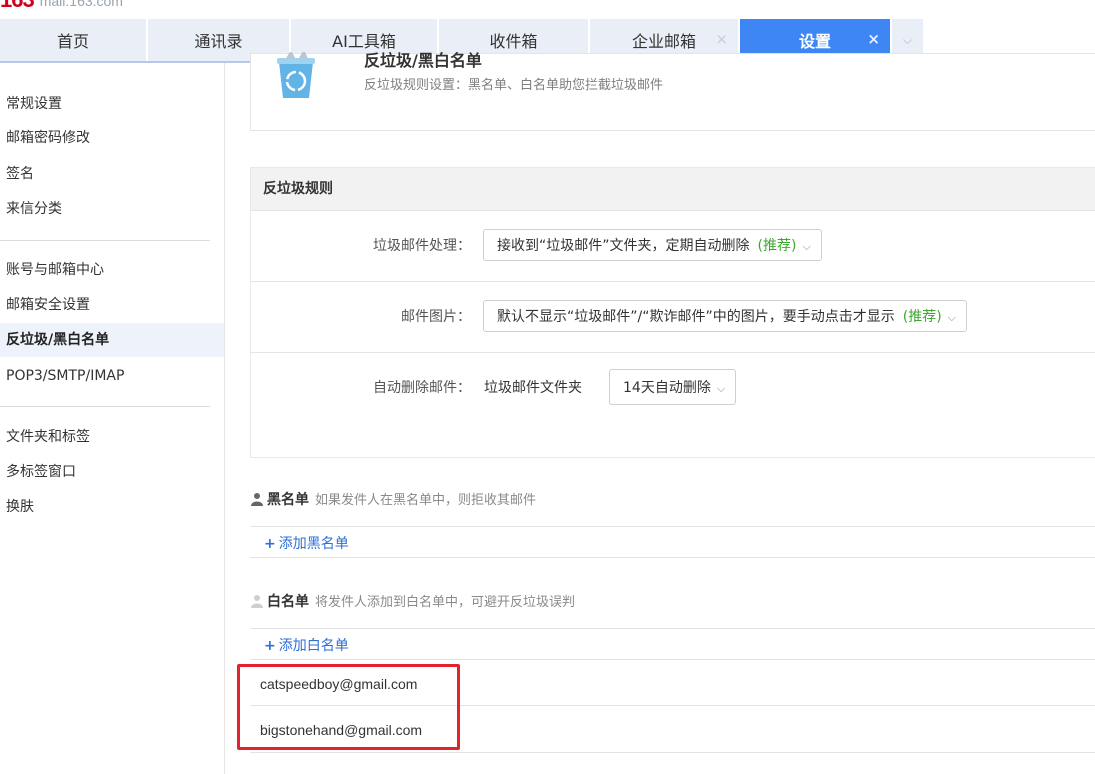  What do you see at coordinates (514, 85) in the screenshot?
I see `page-description: 反垃圾规则设置：黑名单、白名单助您拦截垃圾邮件` at bounding box center [514, 85].